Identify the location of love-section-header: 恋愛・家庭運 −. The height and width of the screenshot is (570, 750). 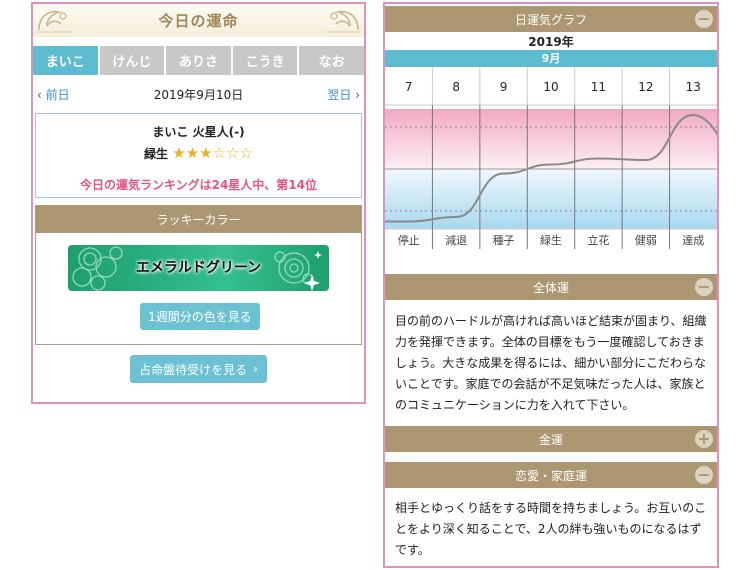
(551, 475).